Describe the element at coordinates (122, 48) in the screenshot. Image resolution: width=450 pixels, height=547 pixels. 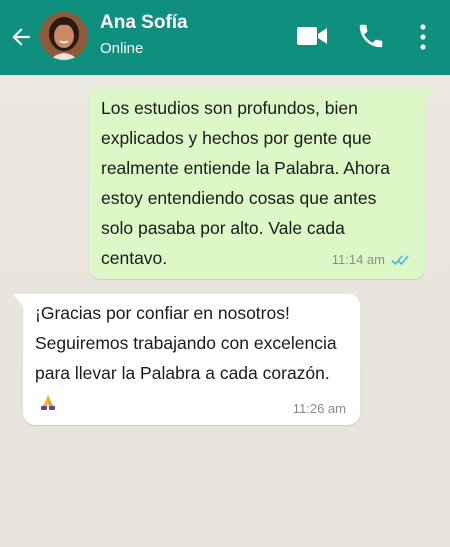
I see `contact-status: Online` at that location.